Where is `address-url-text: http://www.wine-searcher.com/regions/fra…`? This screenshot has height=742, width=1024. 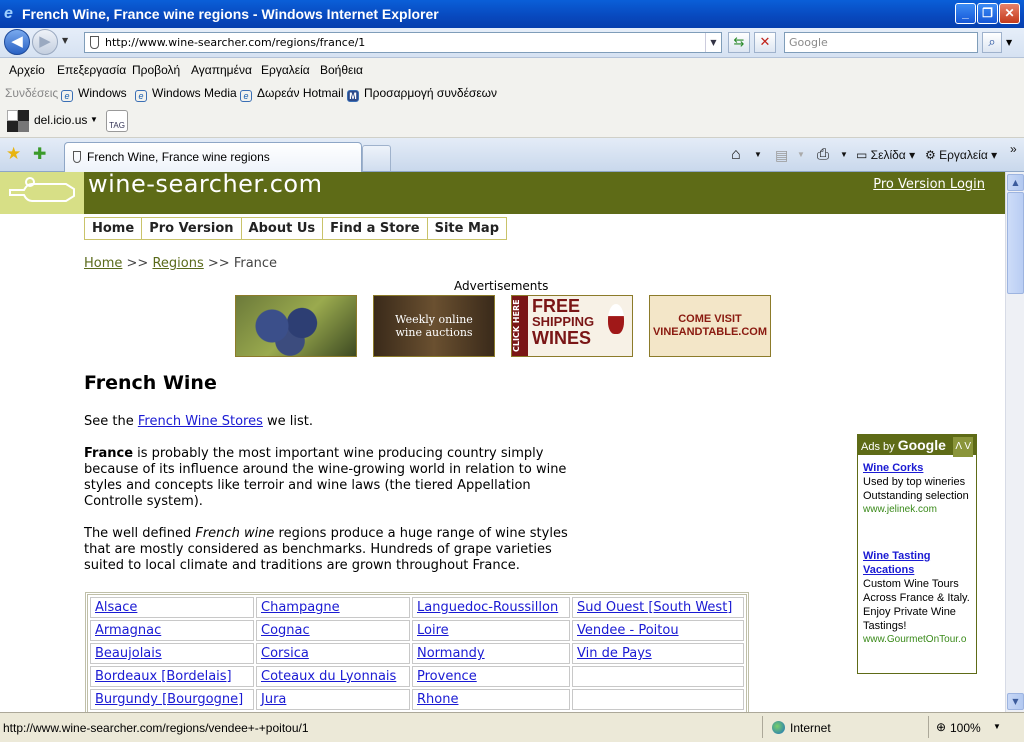 address-url-text: http://www.wine-searcher.com/regions/fra… is located at coordinates (235, 42).